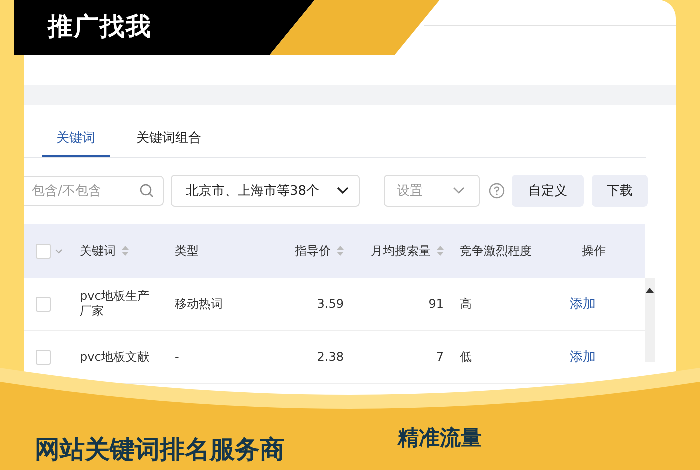 The width and height of the screenshot is (700, 470). What do you see at coordinates (76, 139) in the screenshot?
I see `tab: 关键词` at bounding box center [76, 139].